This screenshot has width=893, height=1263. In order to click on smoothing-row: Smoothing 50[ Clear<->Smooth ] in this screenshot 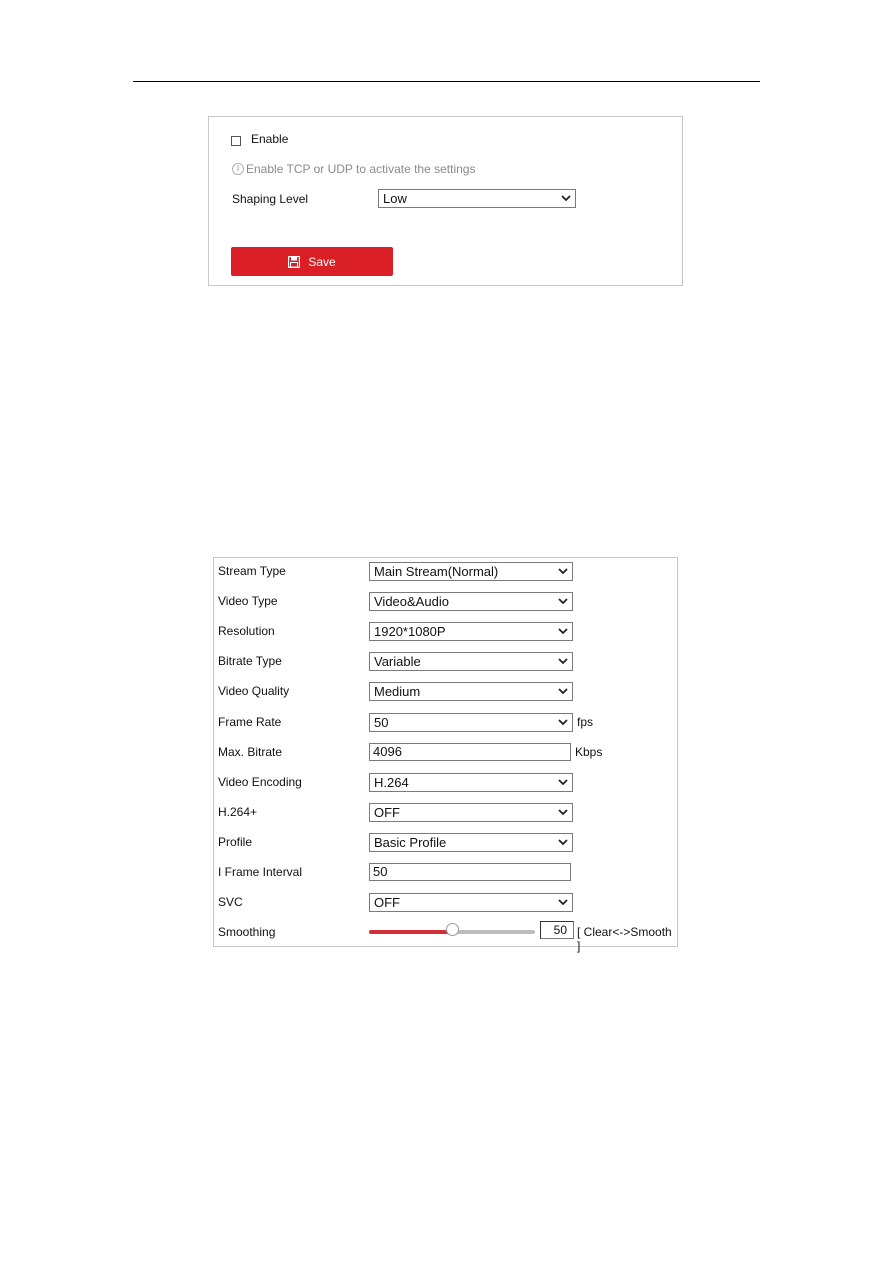, I will do `click(448, 937)`.